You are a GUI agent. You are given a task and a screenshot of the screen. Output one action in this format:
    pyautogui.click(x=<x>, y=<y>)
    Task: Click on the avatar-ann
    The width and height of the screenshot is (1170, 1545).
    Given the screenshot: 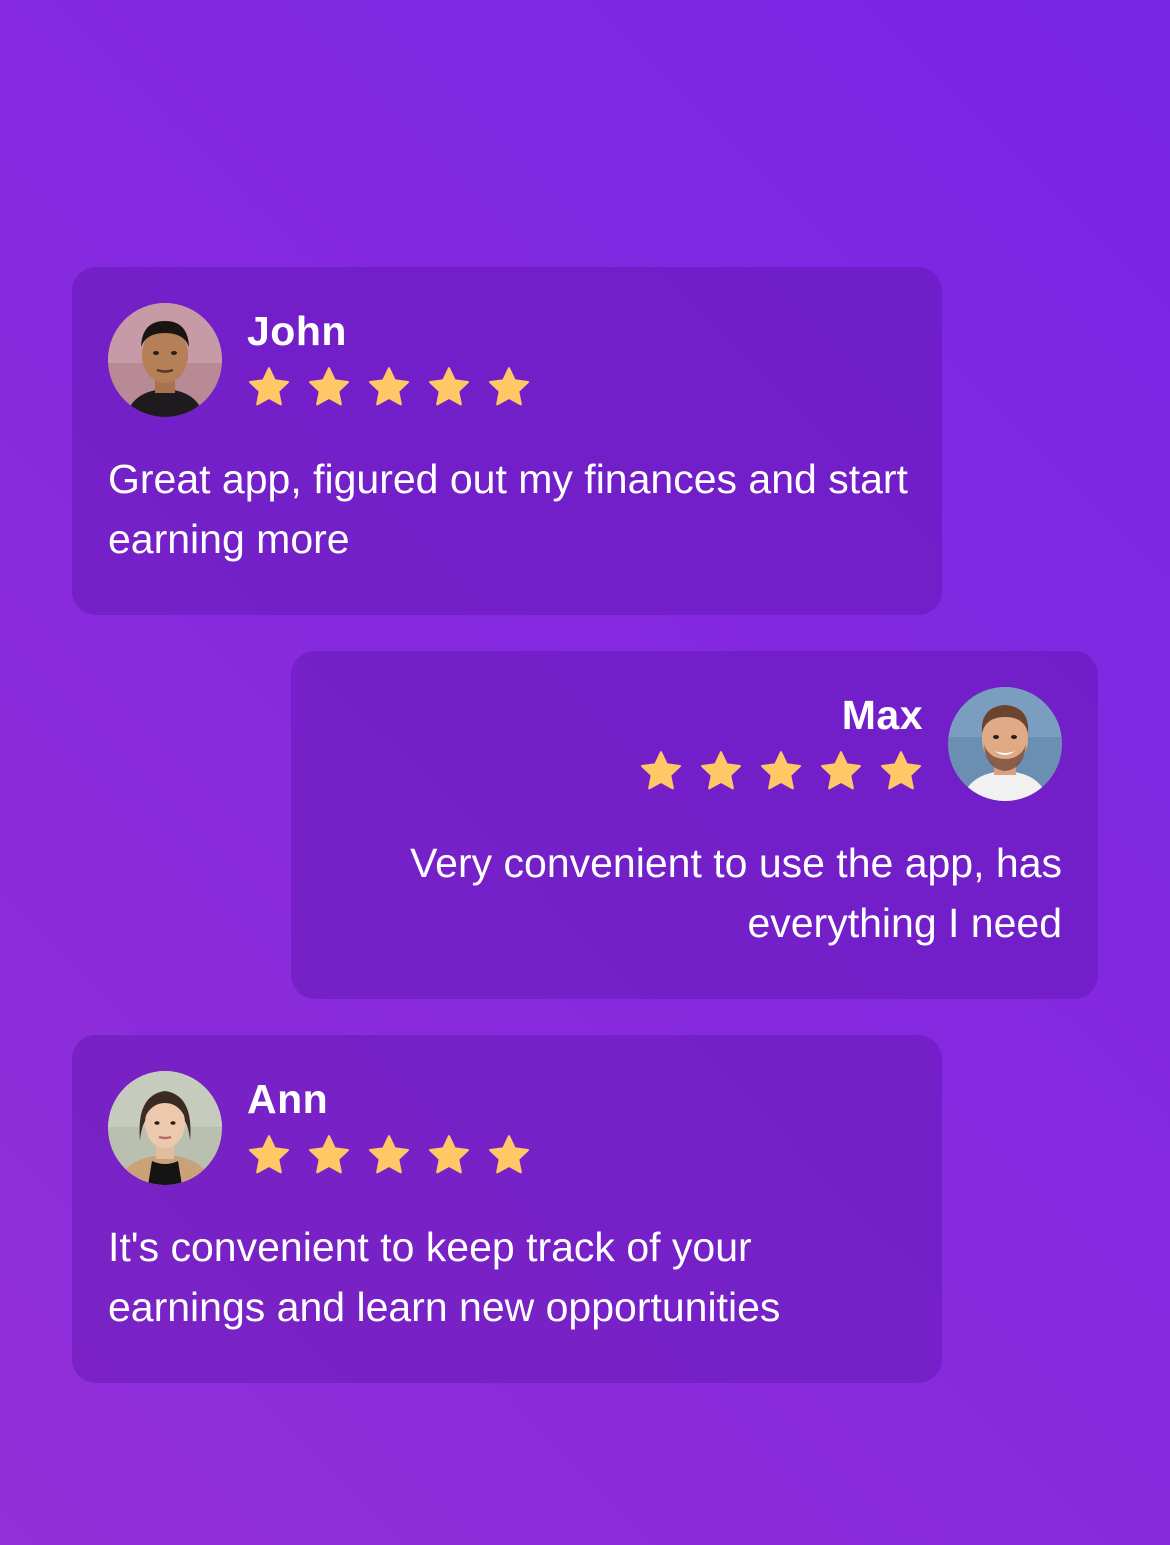 What is the action you would take?
    pyautogui.click(x=165, y=1128)
    